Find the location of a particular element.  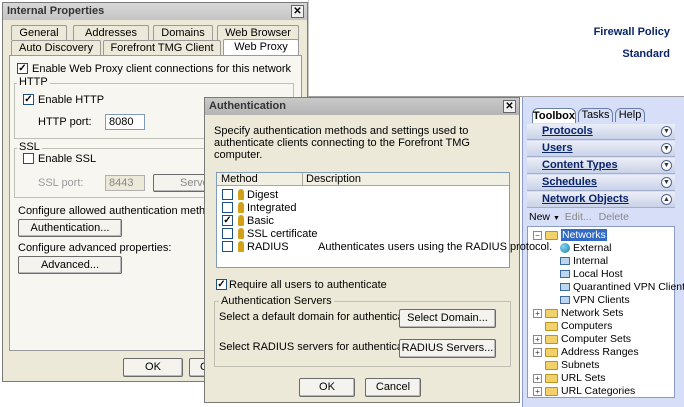

tree-item-label: Computers is located at coordinates (587, 326).